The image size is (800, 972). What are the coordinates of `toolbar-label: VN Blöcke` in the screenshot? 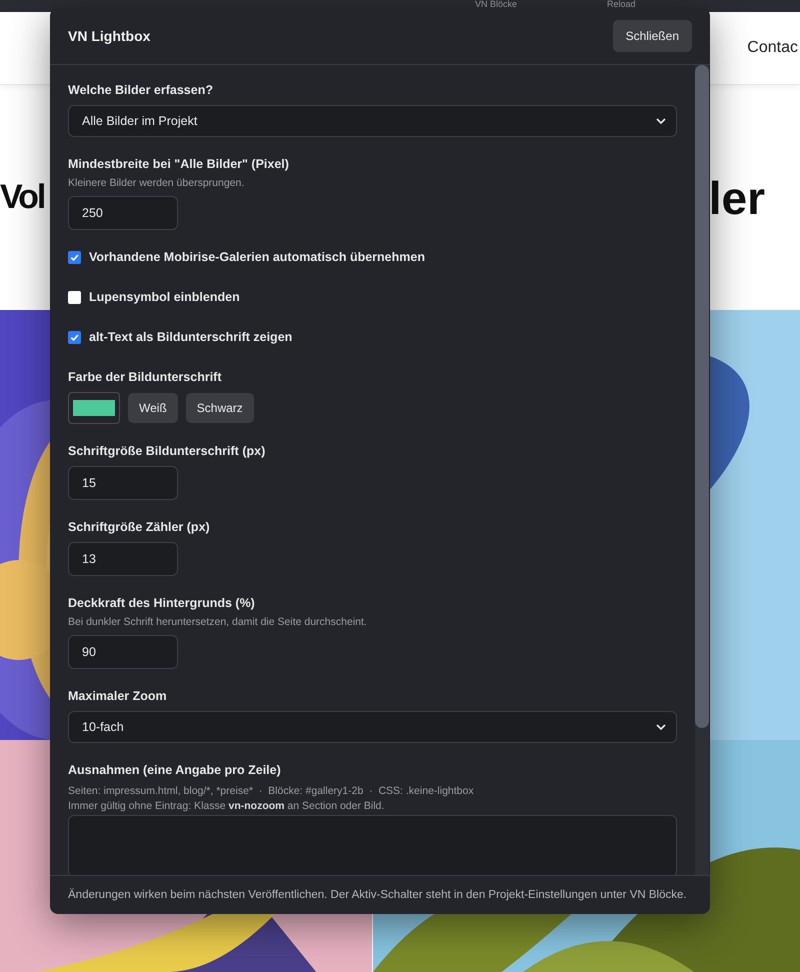 It's located at (496, 6).